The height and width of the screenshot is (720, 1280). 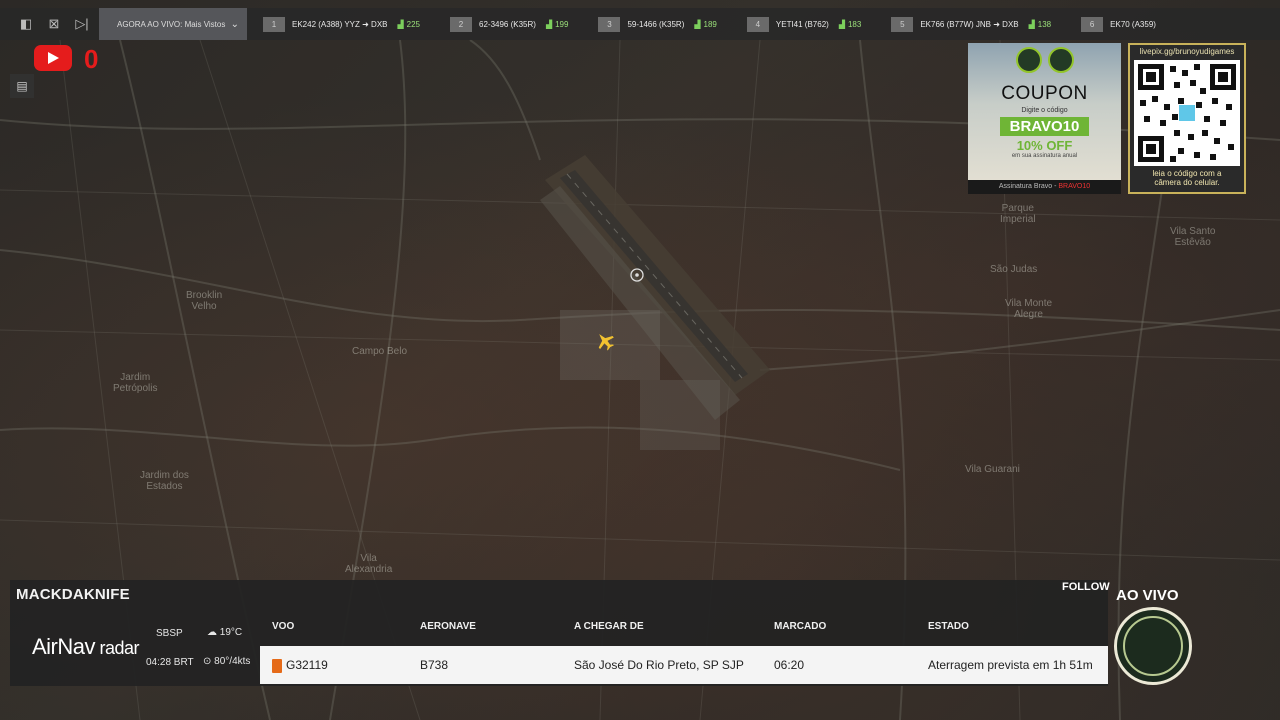 I want to click on now-live-dropdown: AGORA AO VIVO: Mais Vistos ⌄, so click(x=173, y=24).